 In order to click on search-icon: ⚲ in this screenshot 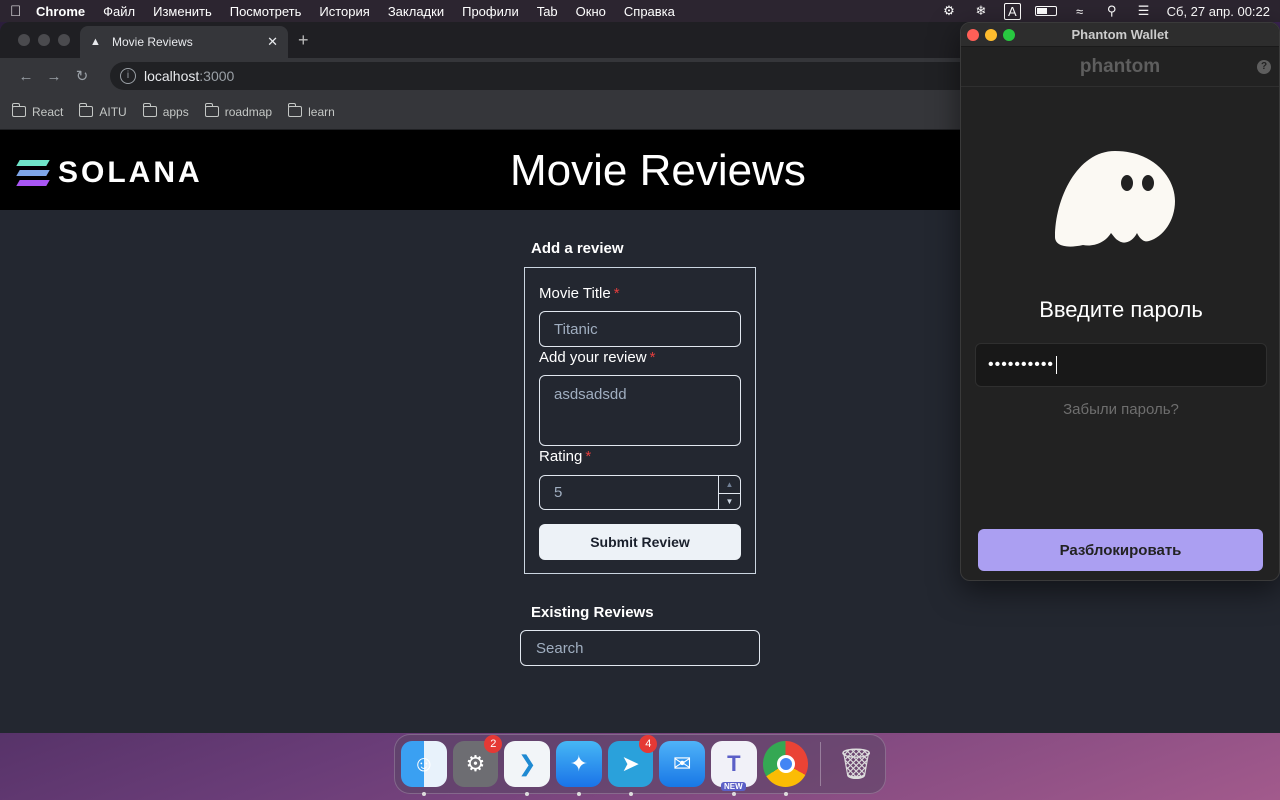, I will do `click(1112, 11)`.